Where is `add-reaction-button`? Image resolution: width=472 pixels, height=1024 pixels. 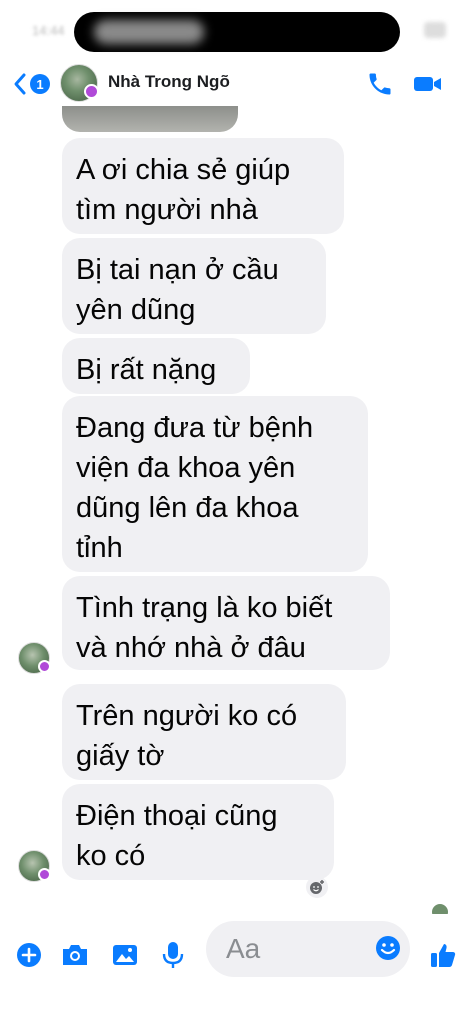
add-reaction-button is located at coordinates (317, 887).